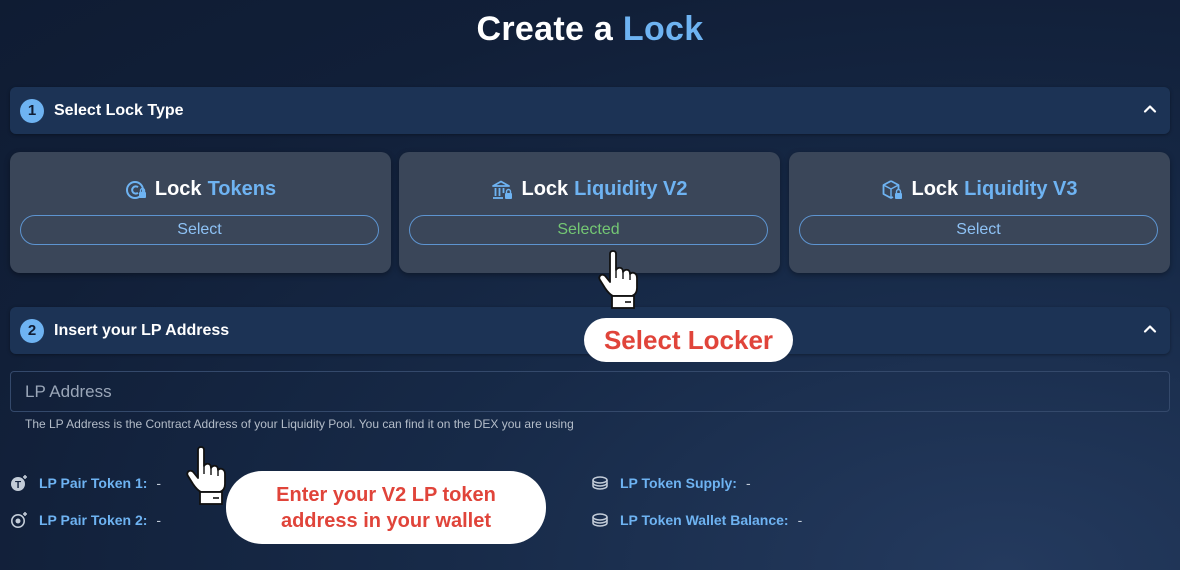 This screenshot has width=1180, height=570. What do you see at coordinates (135, 189) in the screenshot?
I see `token-coin-icon` at bounding box center [135, 189].